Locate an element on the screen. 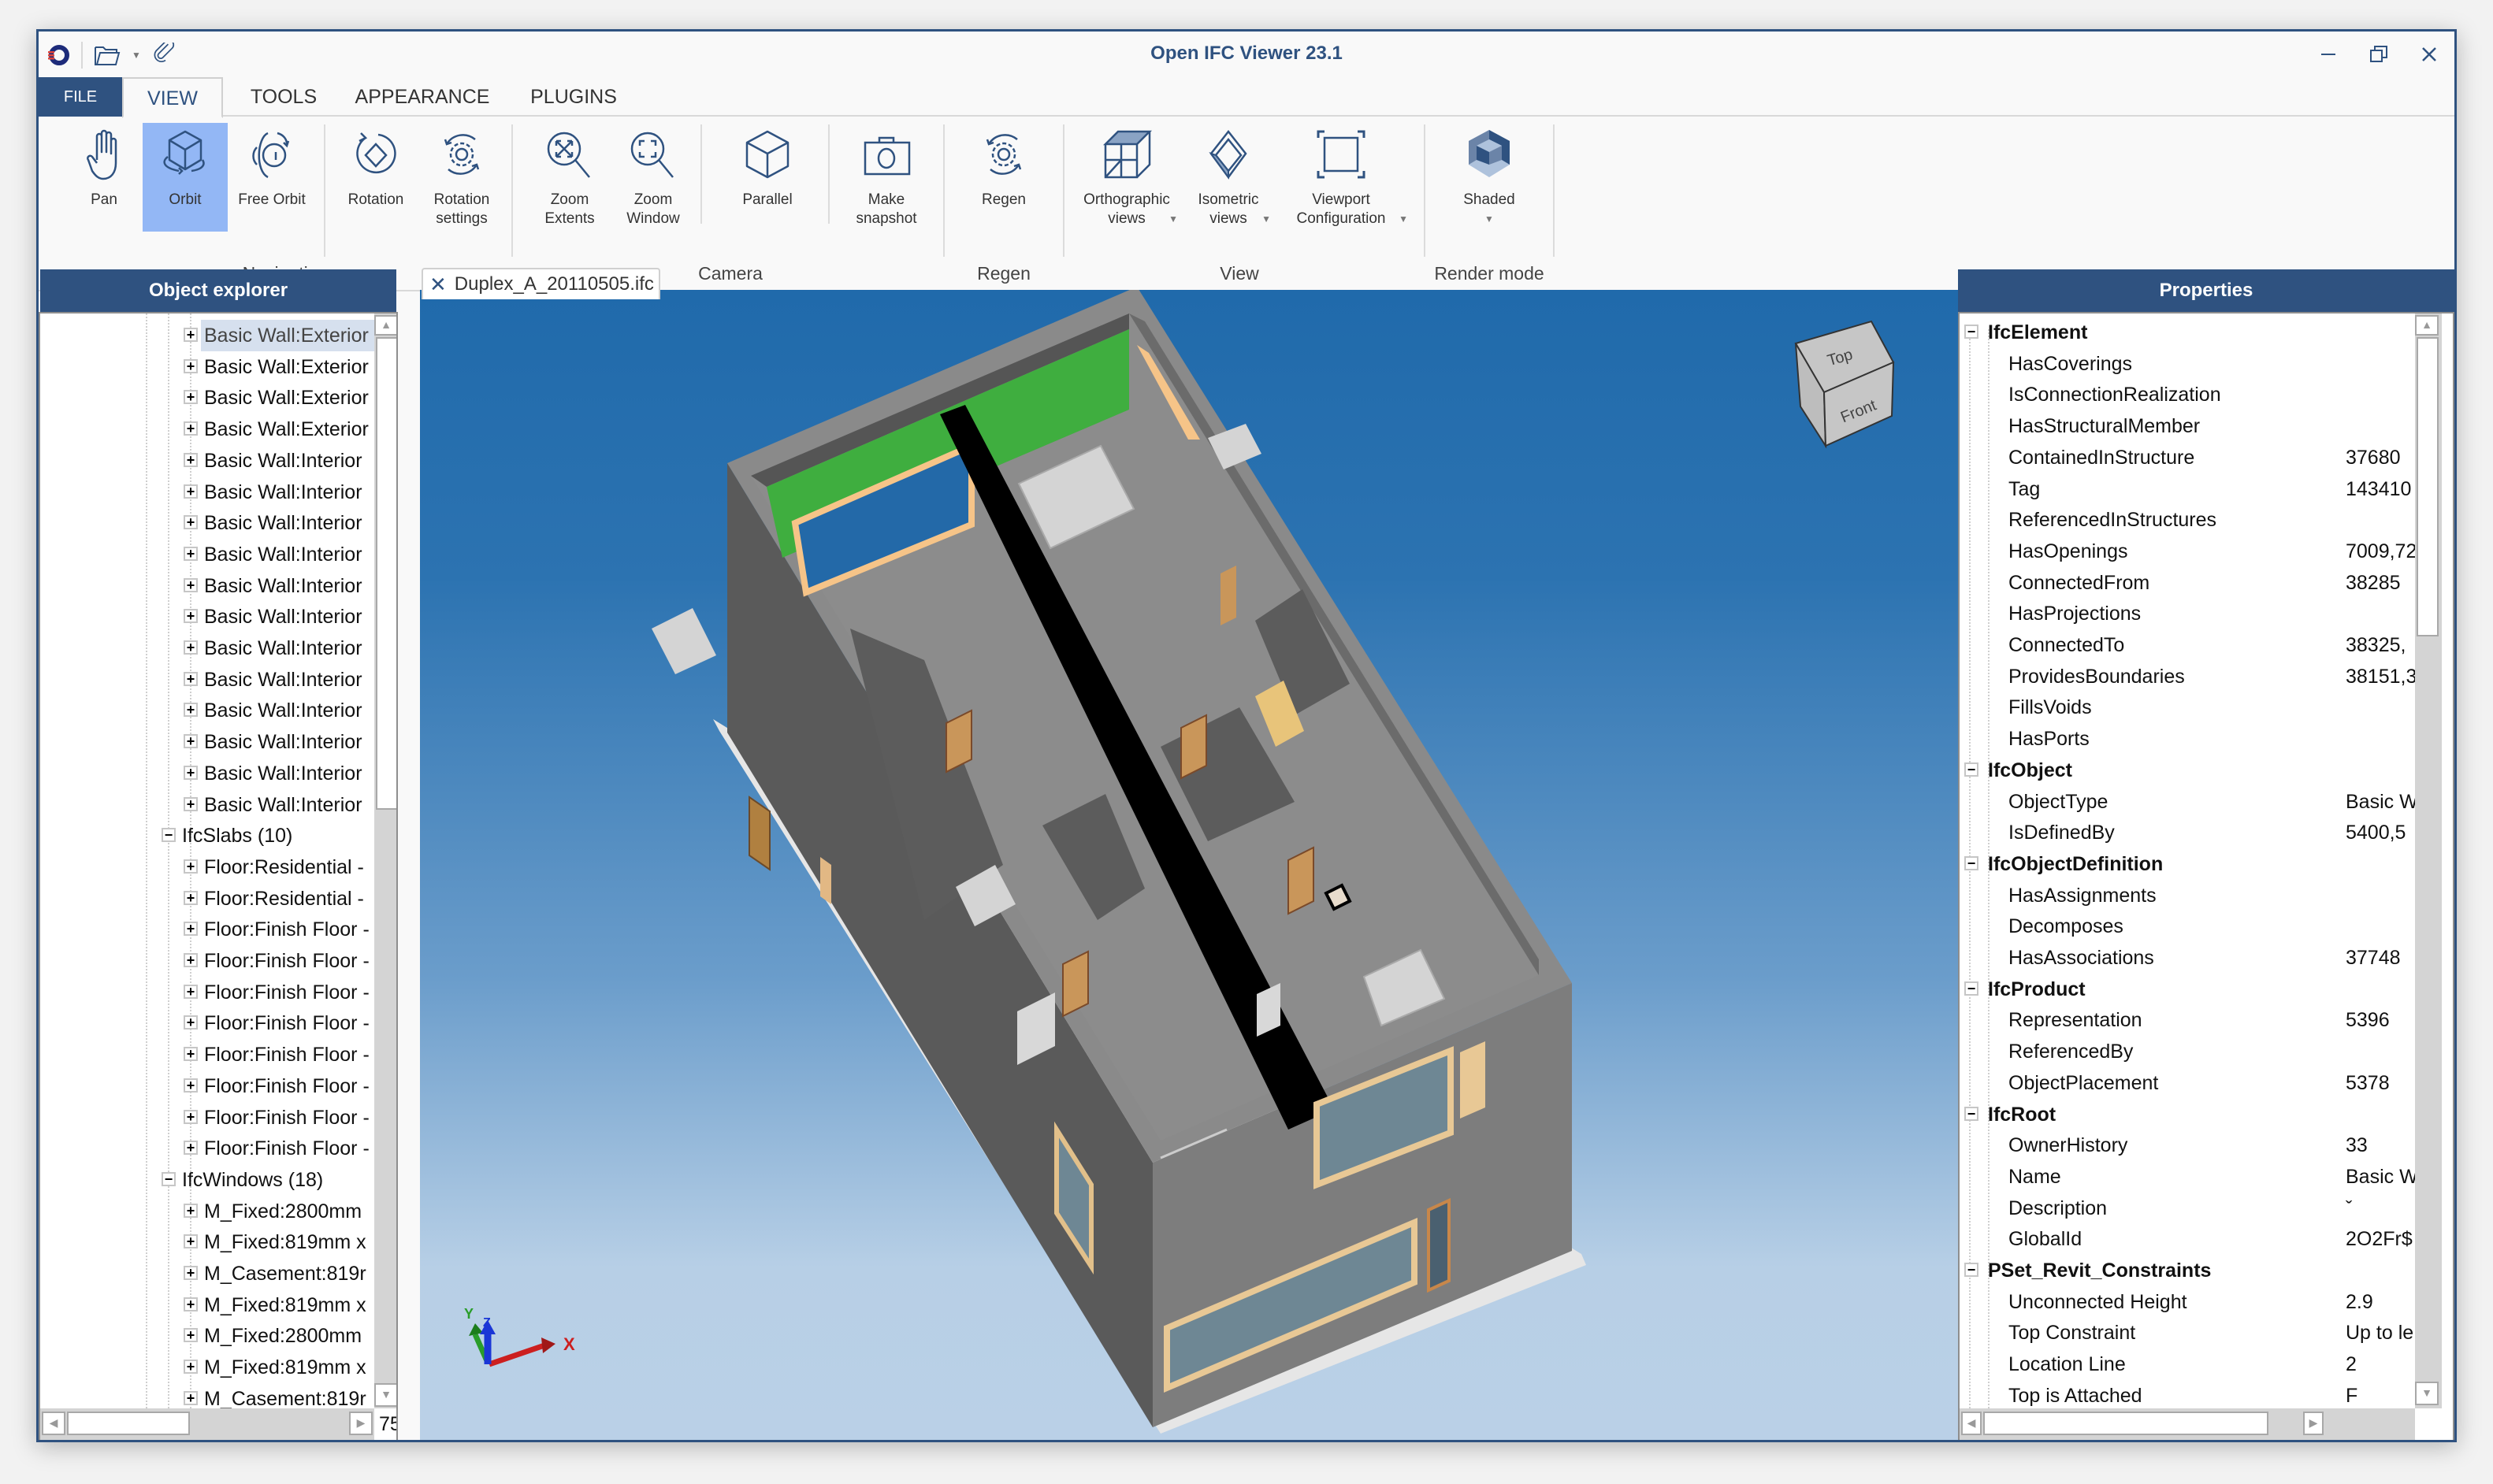 The image size is (2493, 1484). property-row: HasOpenings 7009,72 is located at coordinates (2207, 551).